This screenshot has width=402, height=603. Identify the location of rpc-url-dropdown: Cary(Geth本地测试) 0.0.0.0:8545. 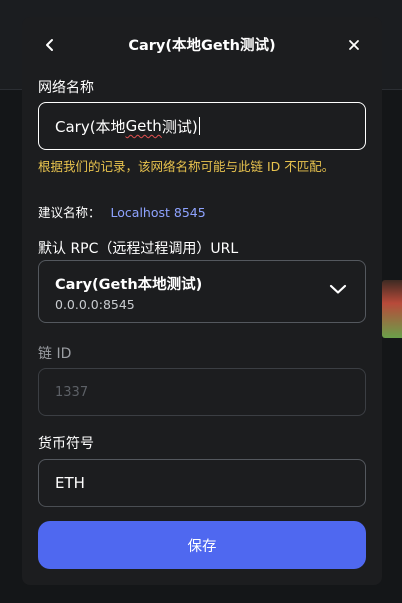
(202, 291).